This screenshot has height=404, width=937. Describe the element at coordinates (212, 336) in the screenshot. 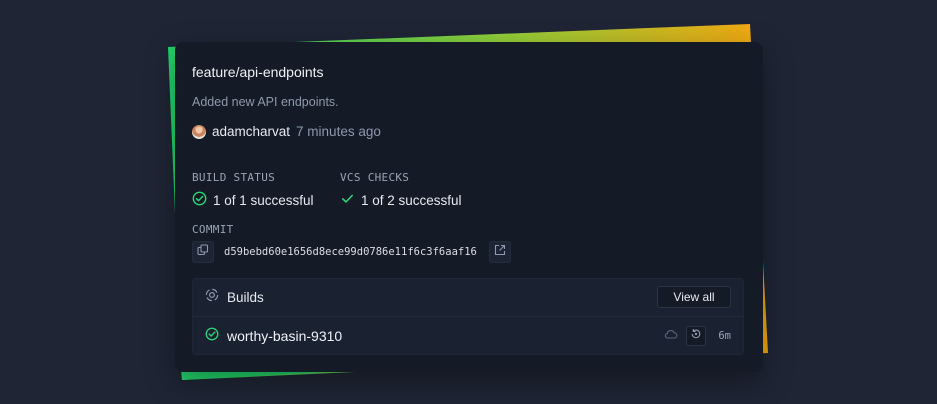

I see `success-icon` at that location.